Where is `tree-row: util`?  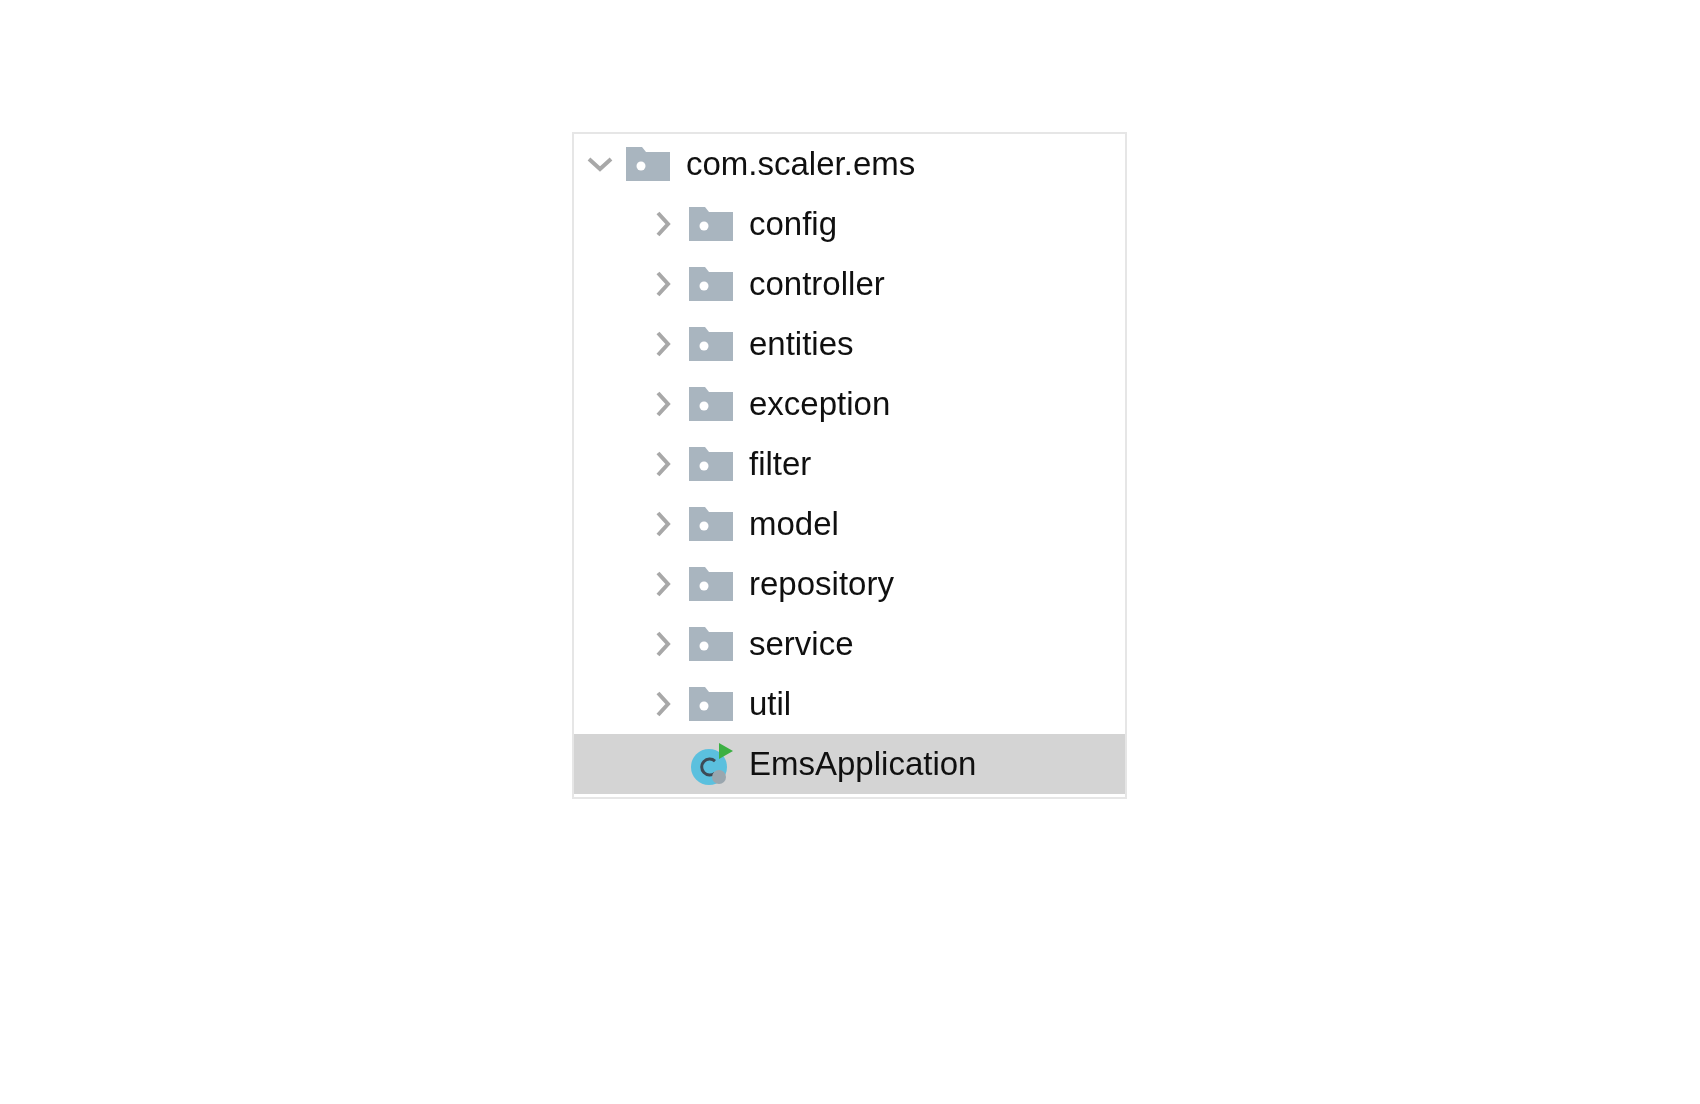
tree-row: util is located at coordinates (849, 704).